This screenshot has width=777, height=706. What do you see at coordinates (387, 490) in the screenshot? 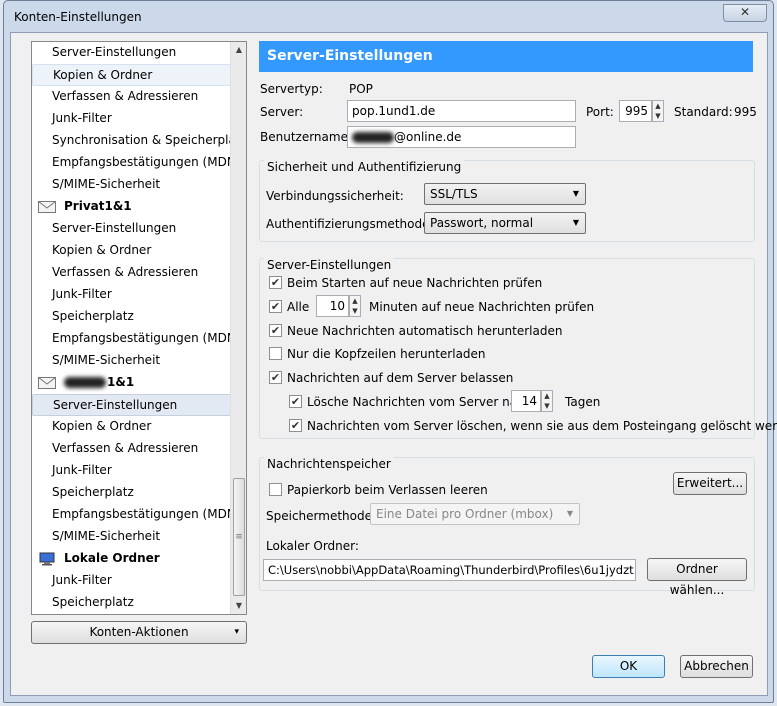
I see `empty-trash-label: Papierkorb beim Verlassen leeren` at bounding box center [387, 490].